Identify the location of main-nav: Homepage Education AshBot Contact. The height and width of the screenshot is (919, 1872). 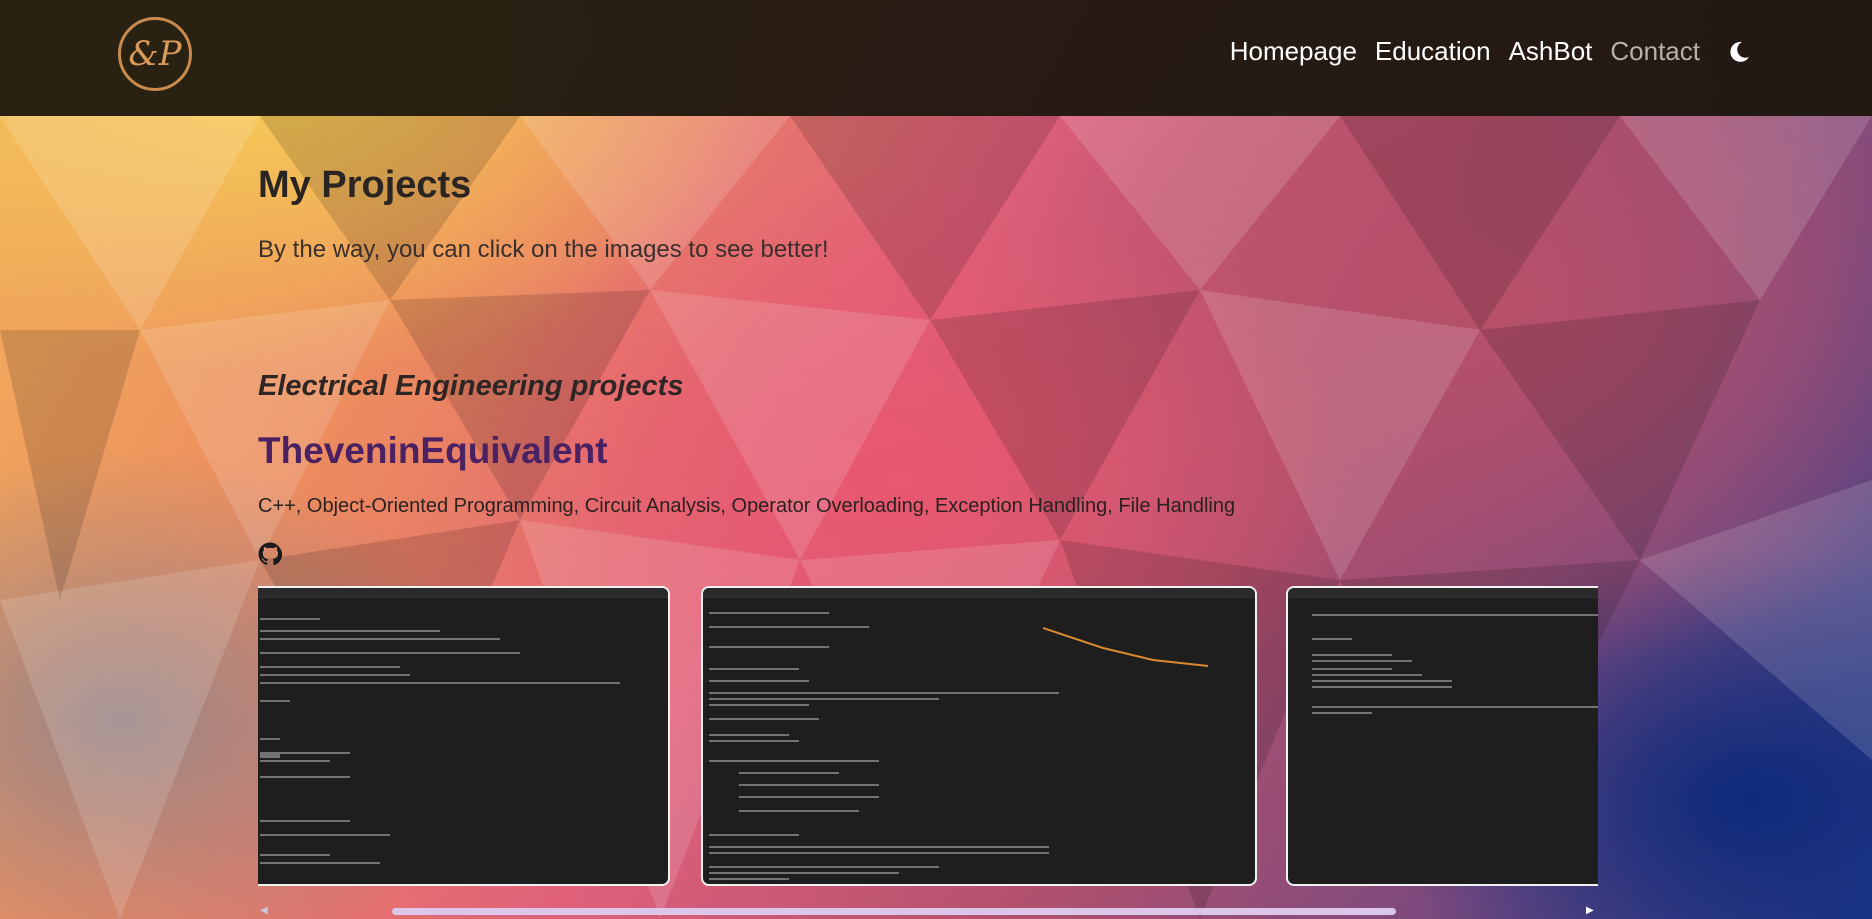
(1491, 51).